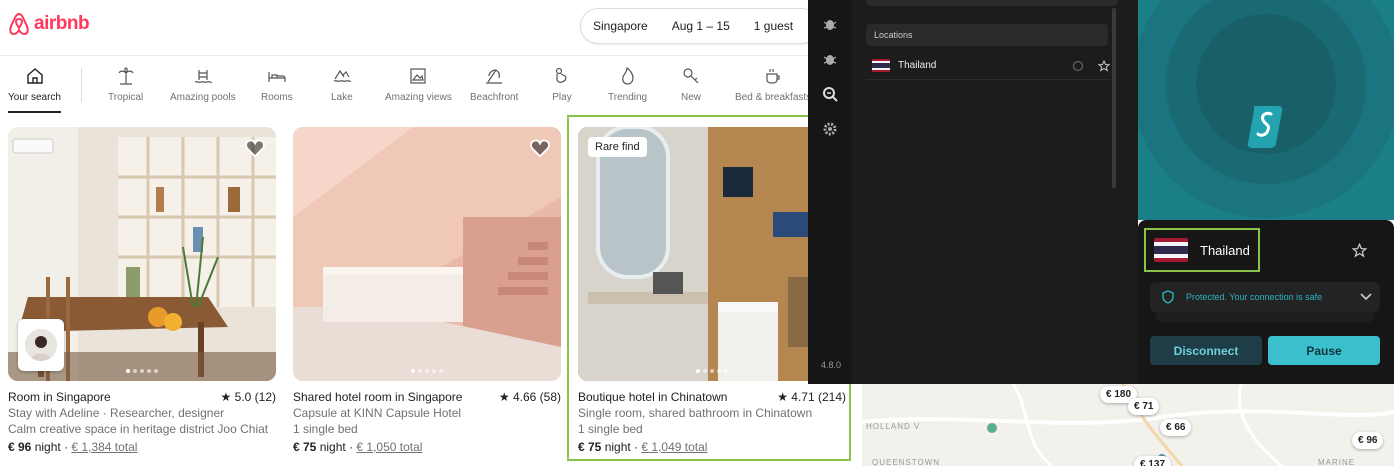 The width and height of the screenshot is (1394, 466). I want to click on category-tropical: Tropical, so click(125, 84).